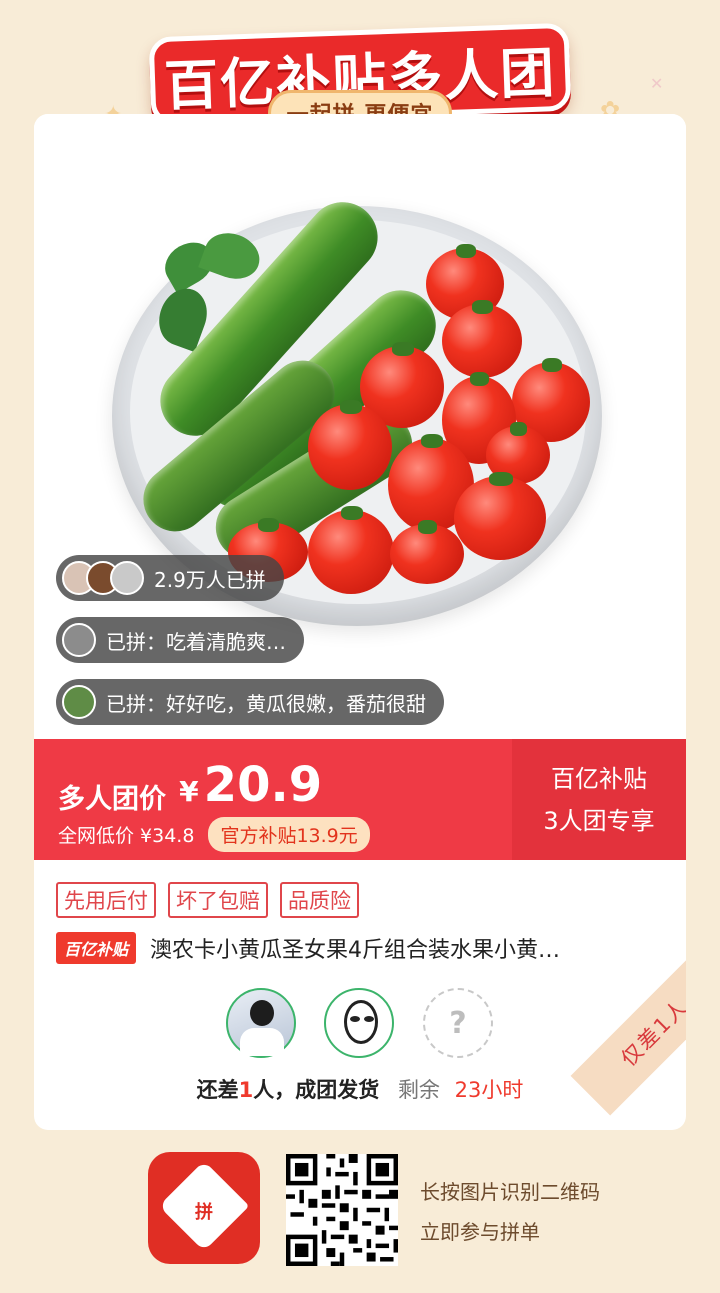 The image size is (720, 1293). Describe the element at coordinates (112, 799) in the screenshot. I see `price-label: 多人团价` at that location.